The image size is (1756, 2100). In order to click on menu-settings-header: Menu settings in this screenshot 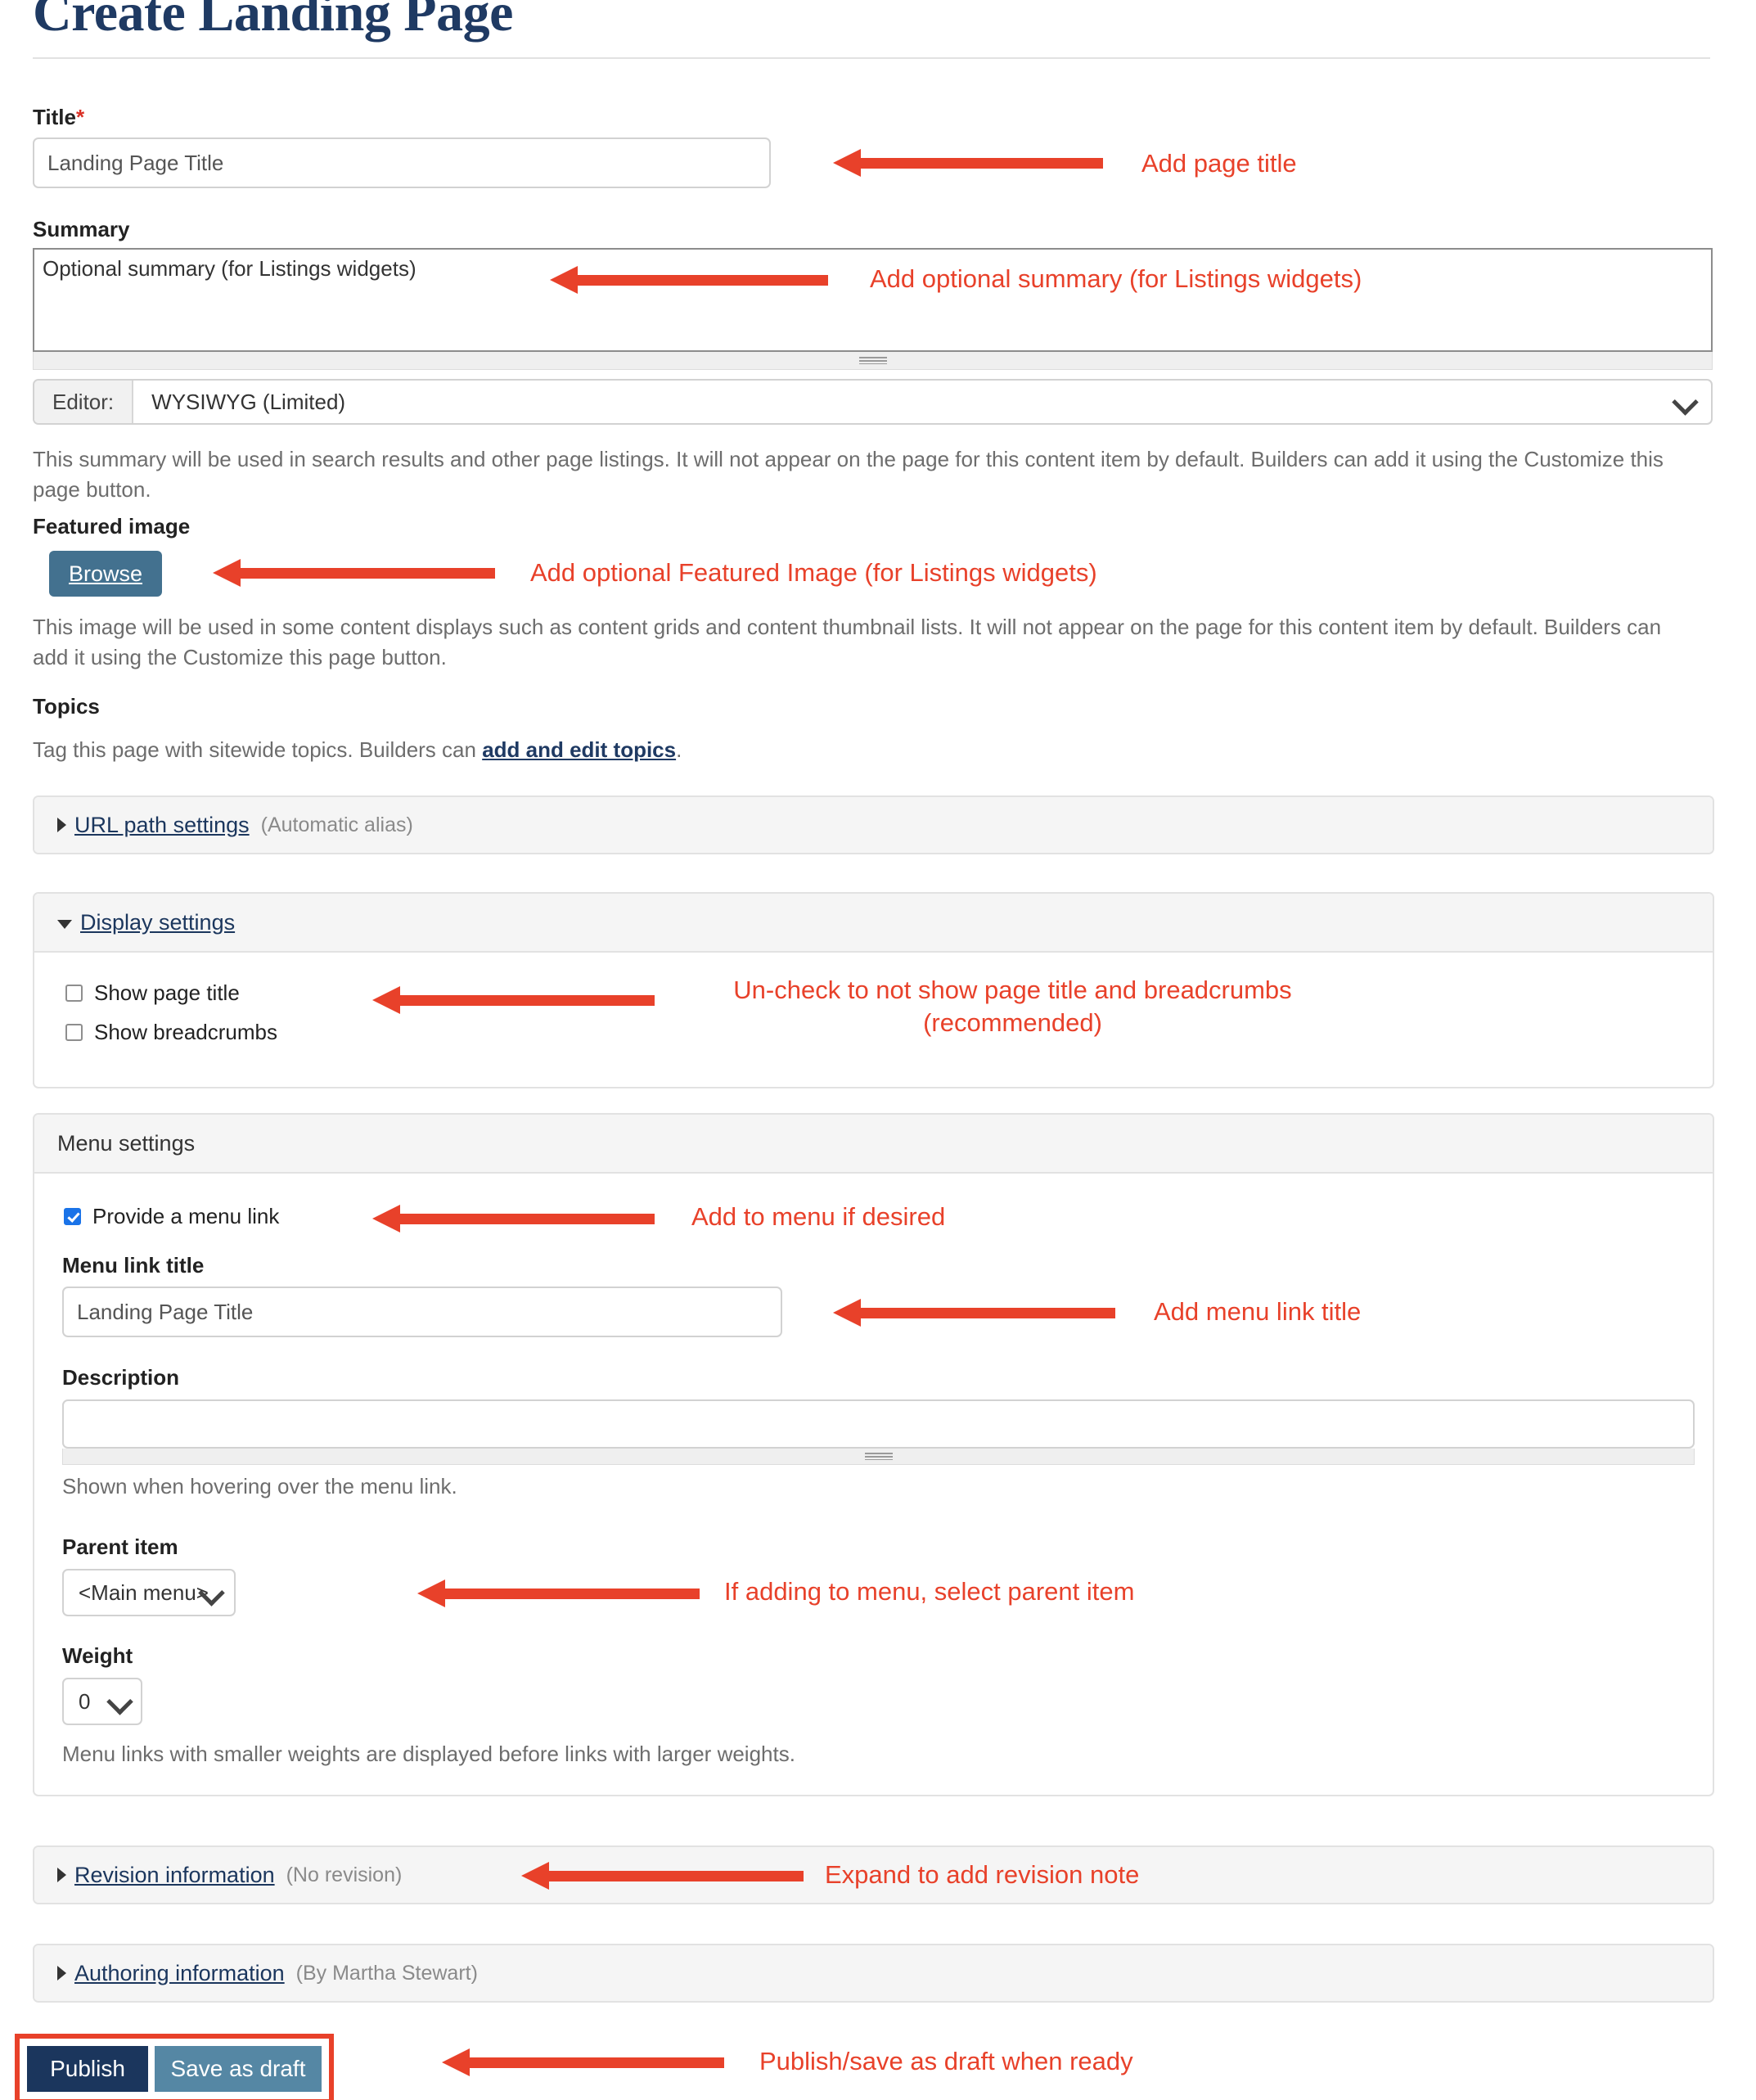, I will do `click(873, 1144)`.